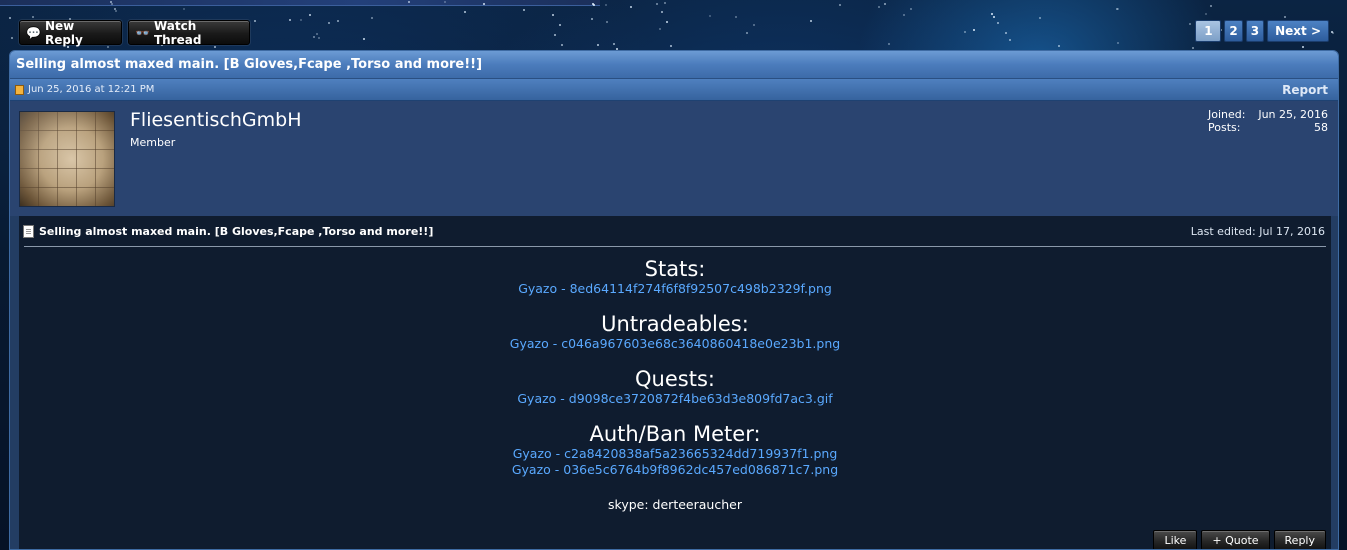  What do you see at coordinates (1255, 31) in the screenshot?
I see `page-3-link: 3` at bounding box center [1255, 31].